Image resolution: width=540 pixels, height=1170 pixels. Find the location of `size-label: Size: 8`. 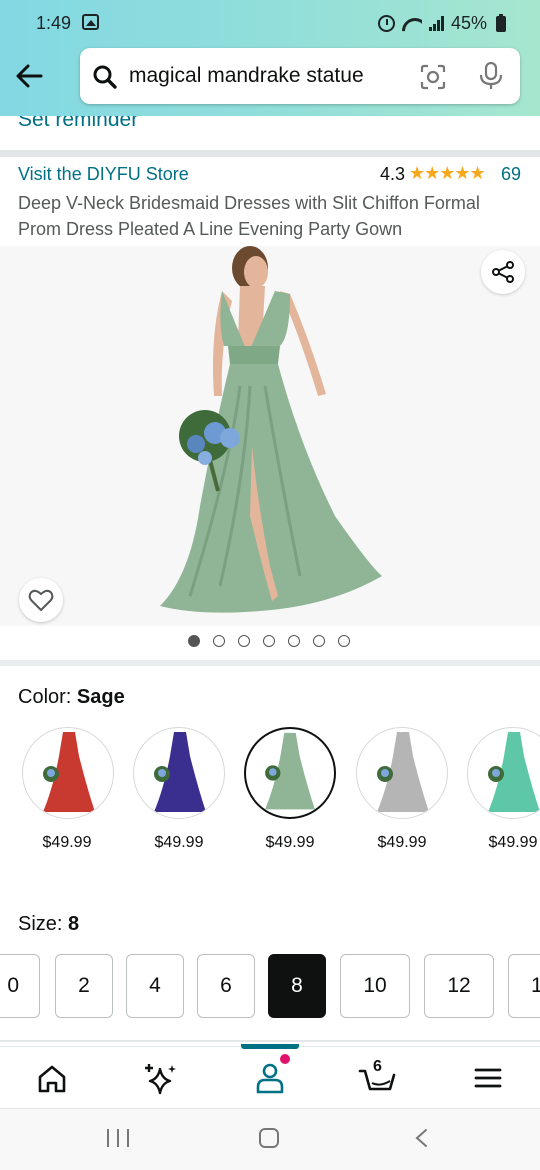

size-label: Size: 8 is located at coordinates (48, 924).